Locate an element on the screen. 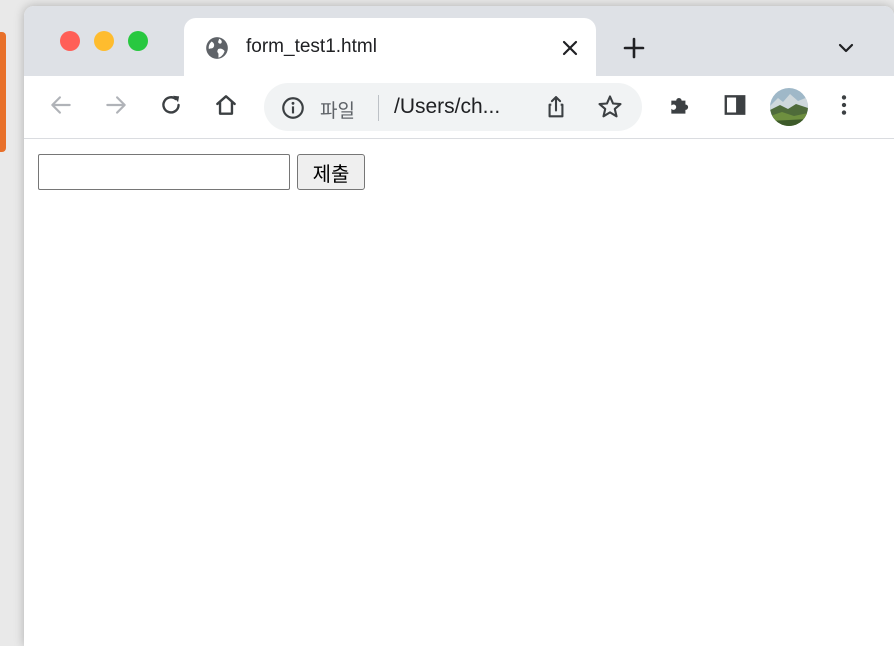  chevron-down-icon is located at coordinates (846, 50).